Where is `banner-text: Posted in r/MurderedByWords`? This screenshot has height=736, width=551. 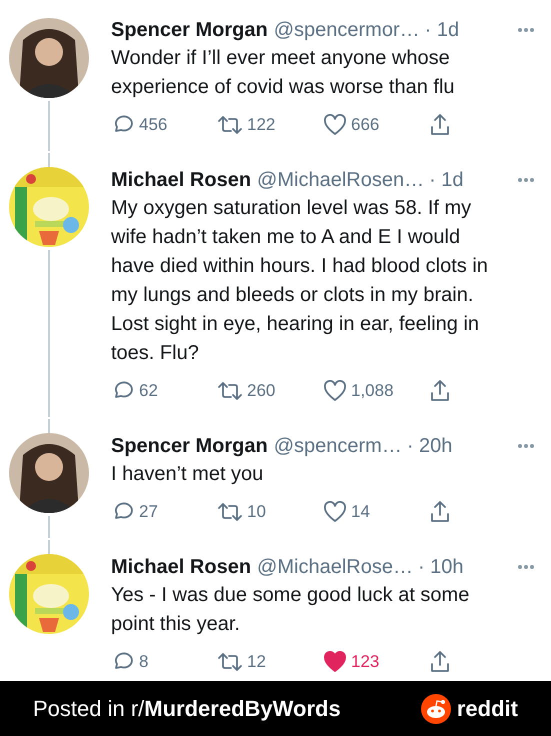
banner-text: Posted in r/MurderedByWords is located at coordinates (187, 709).